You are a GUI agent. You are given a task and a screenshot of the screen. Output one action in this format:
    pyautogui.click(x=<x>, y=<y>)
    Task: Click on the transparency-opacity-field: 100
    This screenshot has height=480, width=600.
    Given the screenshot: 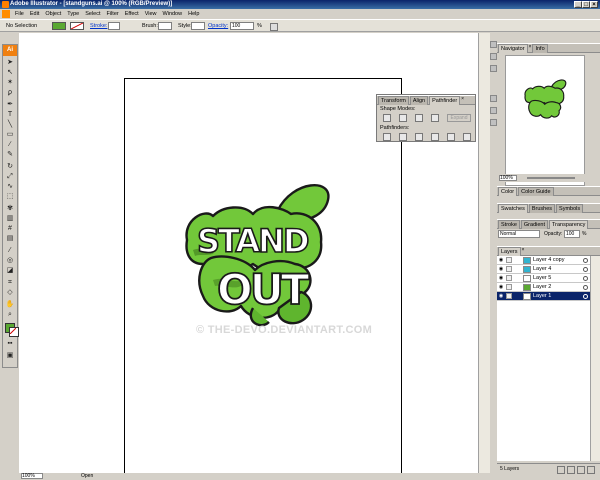 What is the action you would take?
    pyautogui.click(x=572, y=234)
    